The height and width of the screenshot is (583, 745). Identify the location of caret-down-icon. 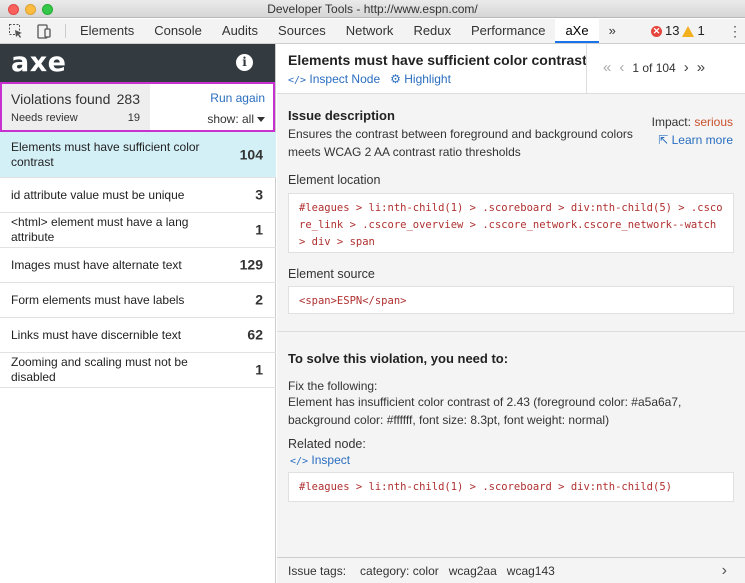
(261, 120).